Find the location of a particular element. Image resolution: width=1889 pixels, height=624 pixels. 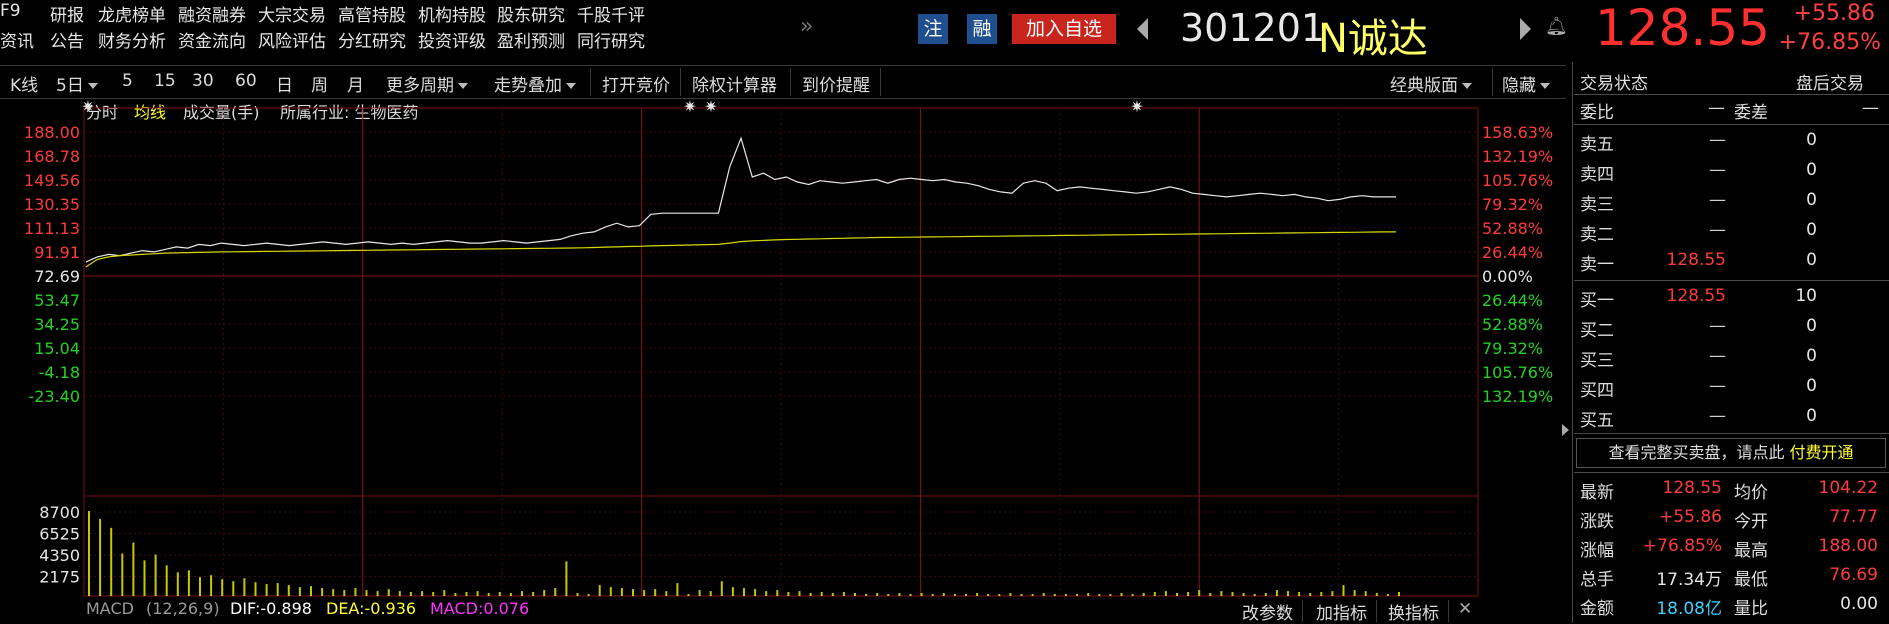

stat-value: 188.00 is located at coordinates (1848, 546).